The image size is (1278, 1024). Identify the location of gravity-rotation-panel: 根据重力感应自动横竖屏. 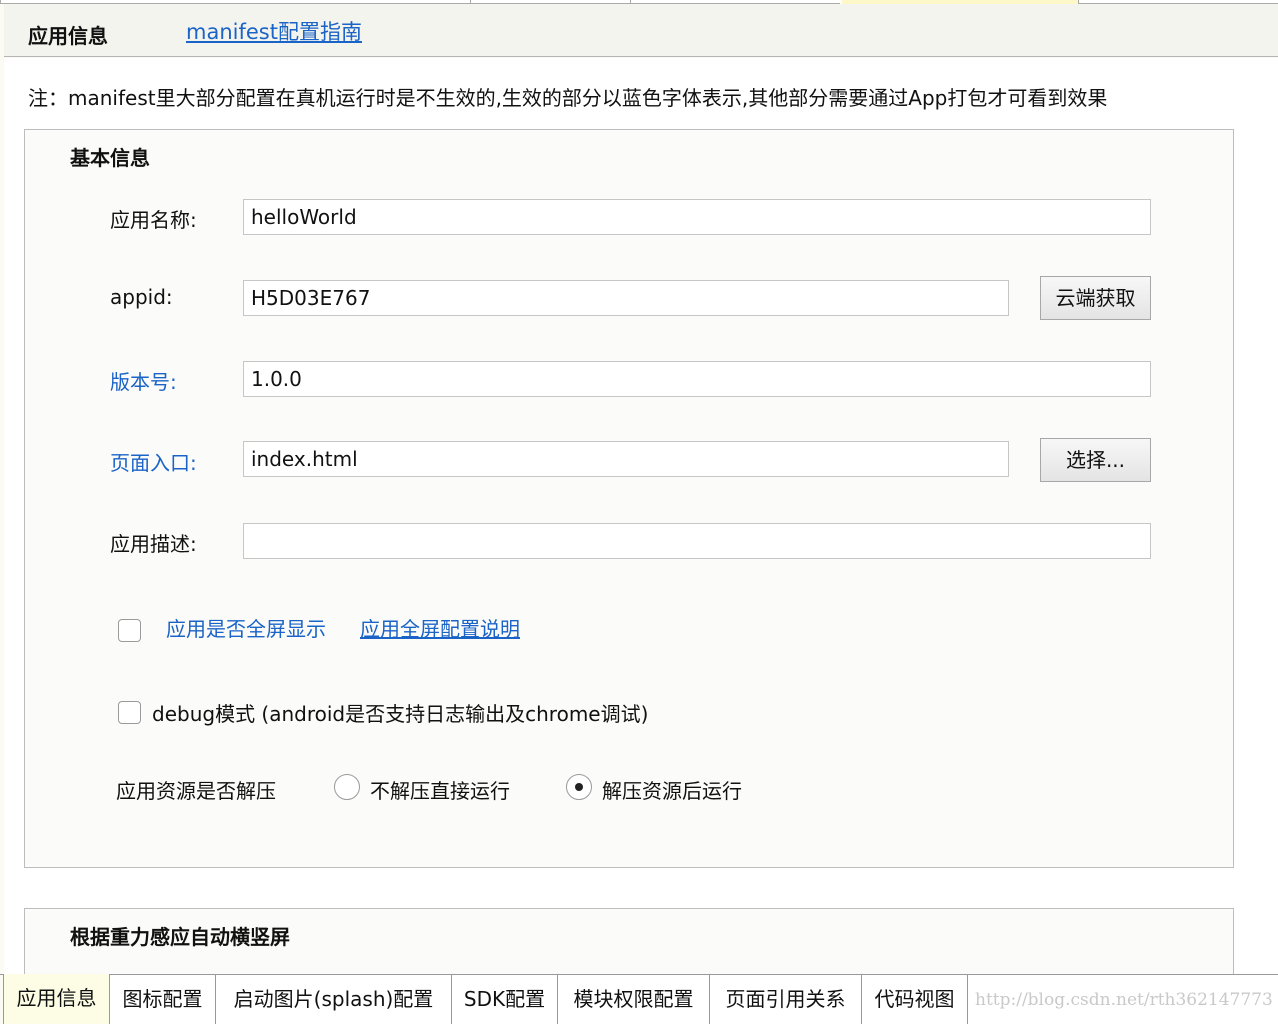
(629, 941).